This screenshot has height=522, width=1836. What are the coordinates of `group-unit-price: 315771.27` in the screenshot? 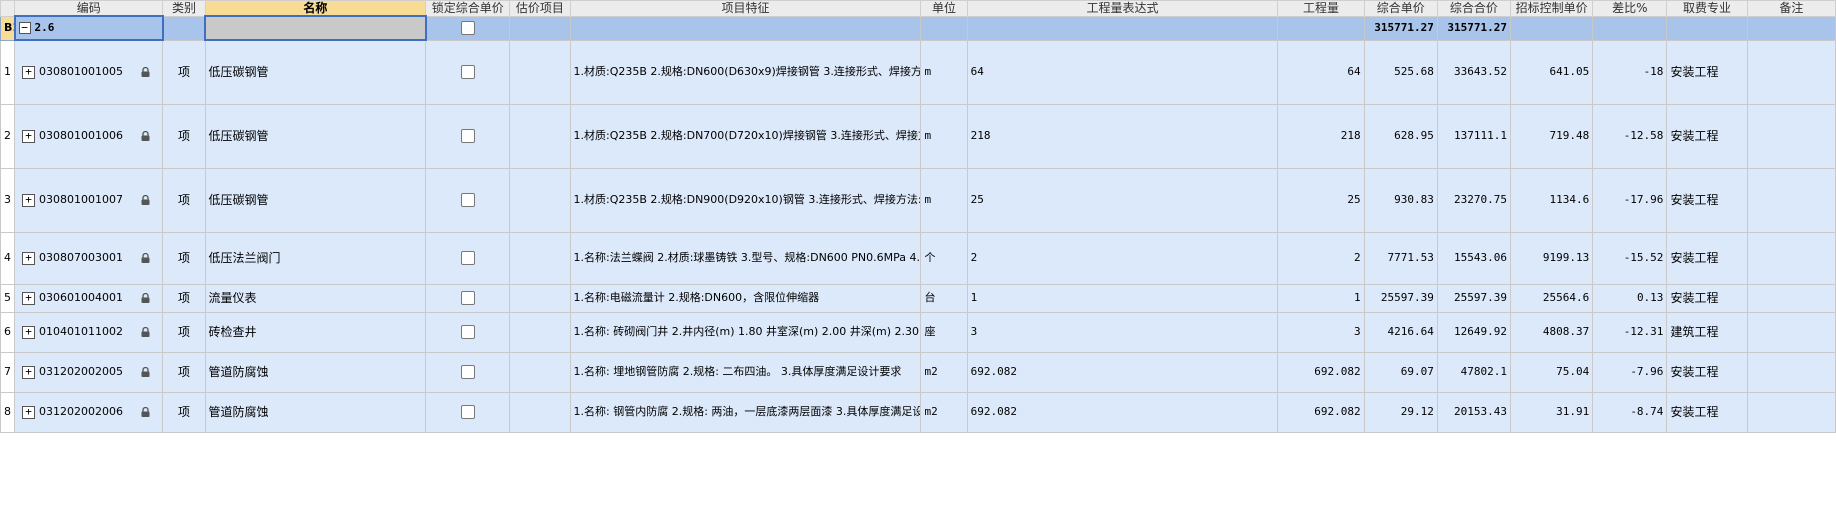 It's located at (1400, 28).